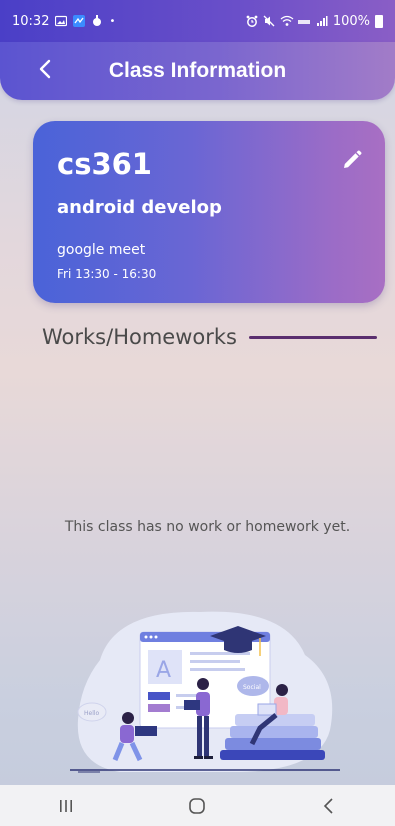 The width and height of the screenshot is (395, 826). I want to click on system-back-button, so click(329, 806).